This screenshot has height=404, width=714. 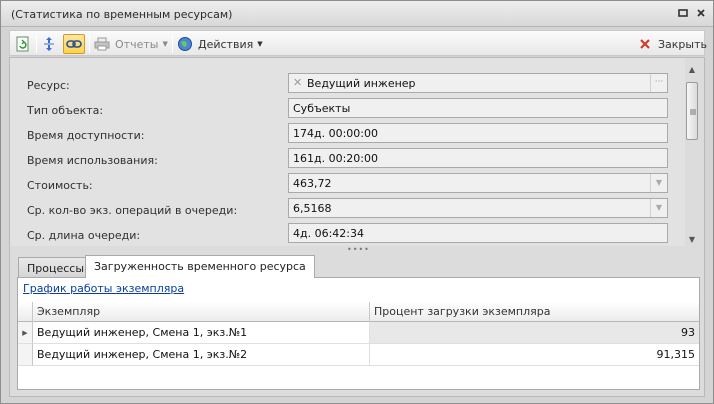 What do you see at coordinates (48, 85) in the screenshot?
I see `resource-label: Ресурс:` at bounding box center [48, 85].